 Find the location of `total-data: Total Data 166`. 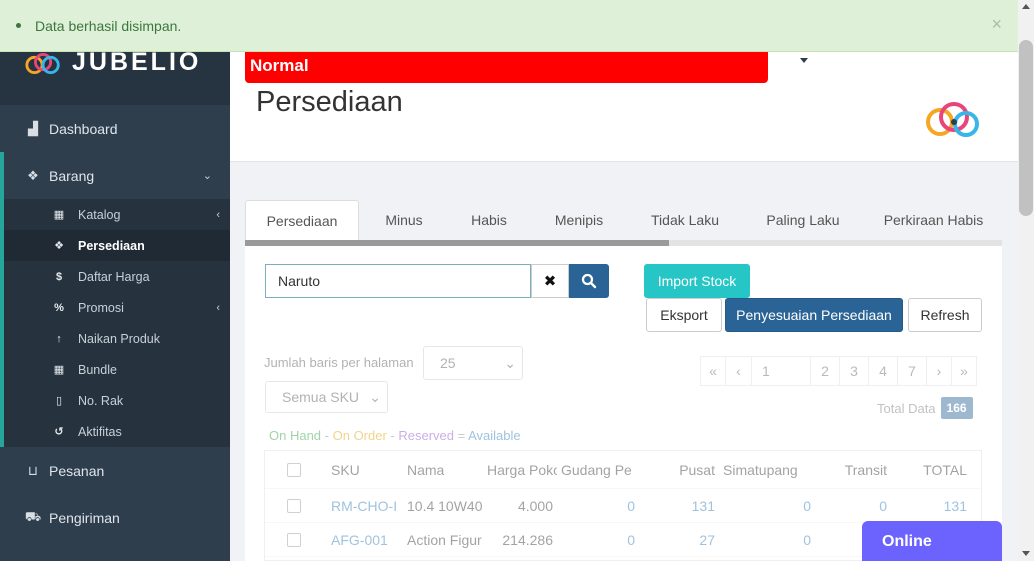

total-data: Total Data 166 is located at coordinates (925, 408).